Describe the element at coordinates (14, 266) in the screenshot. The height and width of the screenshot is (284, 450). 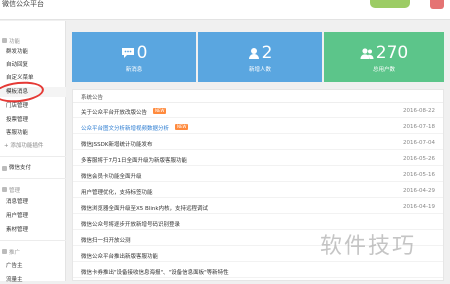
I see `sidebar-item-advertiser: 广告主` at that location.